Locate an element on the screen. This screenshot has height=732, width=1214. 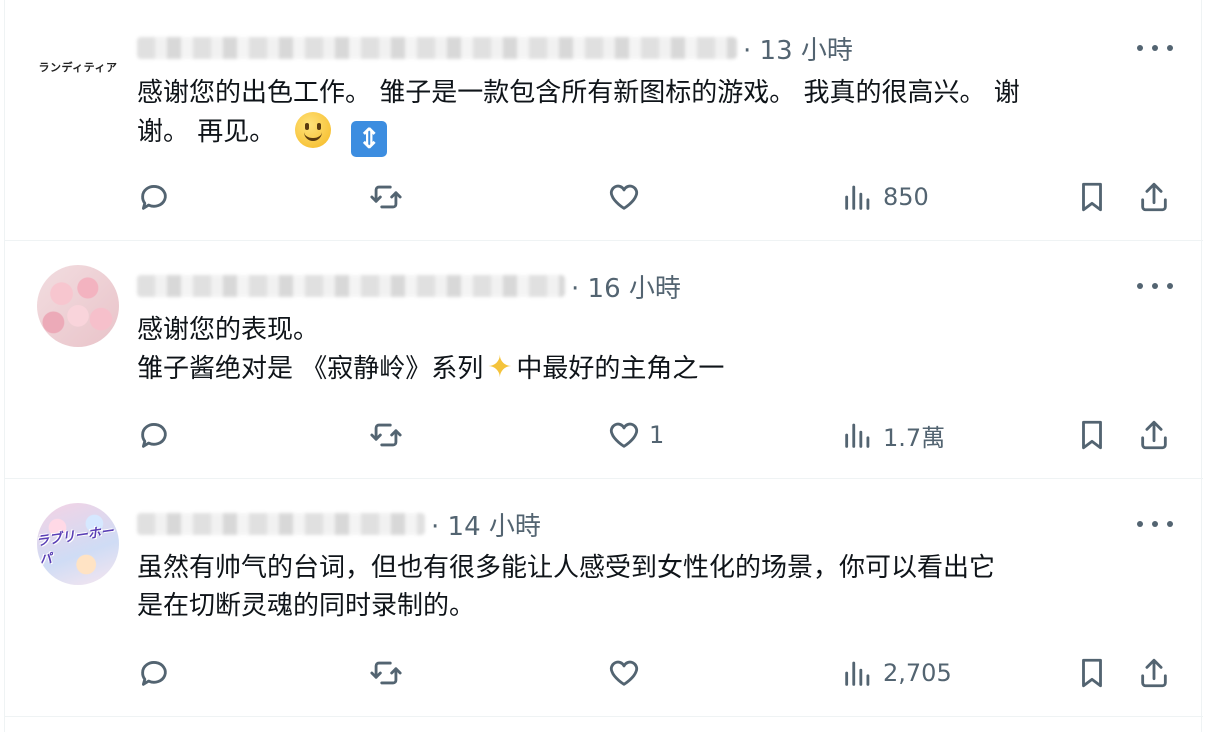
avatar: ランディティア is located at coordinates (78, 67).